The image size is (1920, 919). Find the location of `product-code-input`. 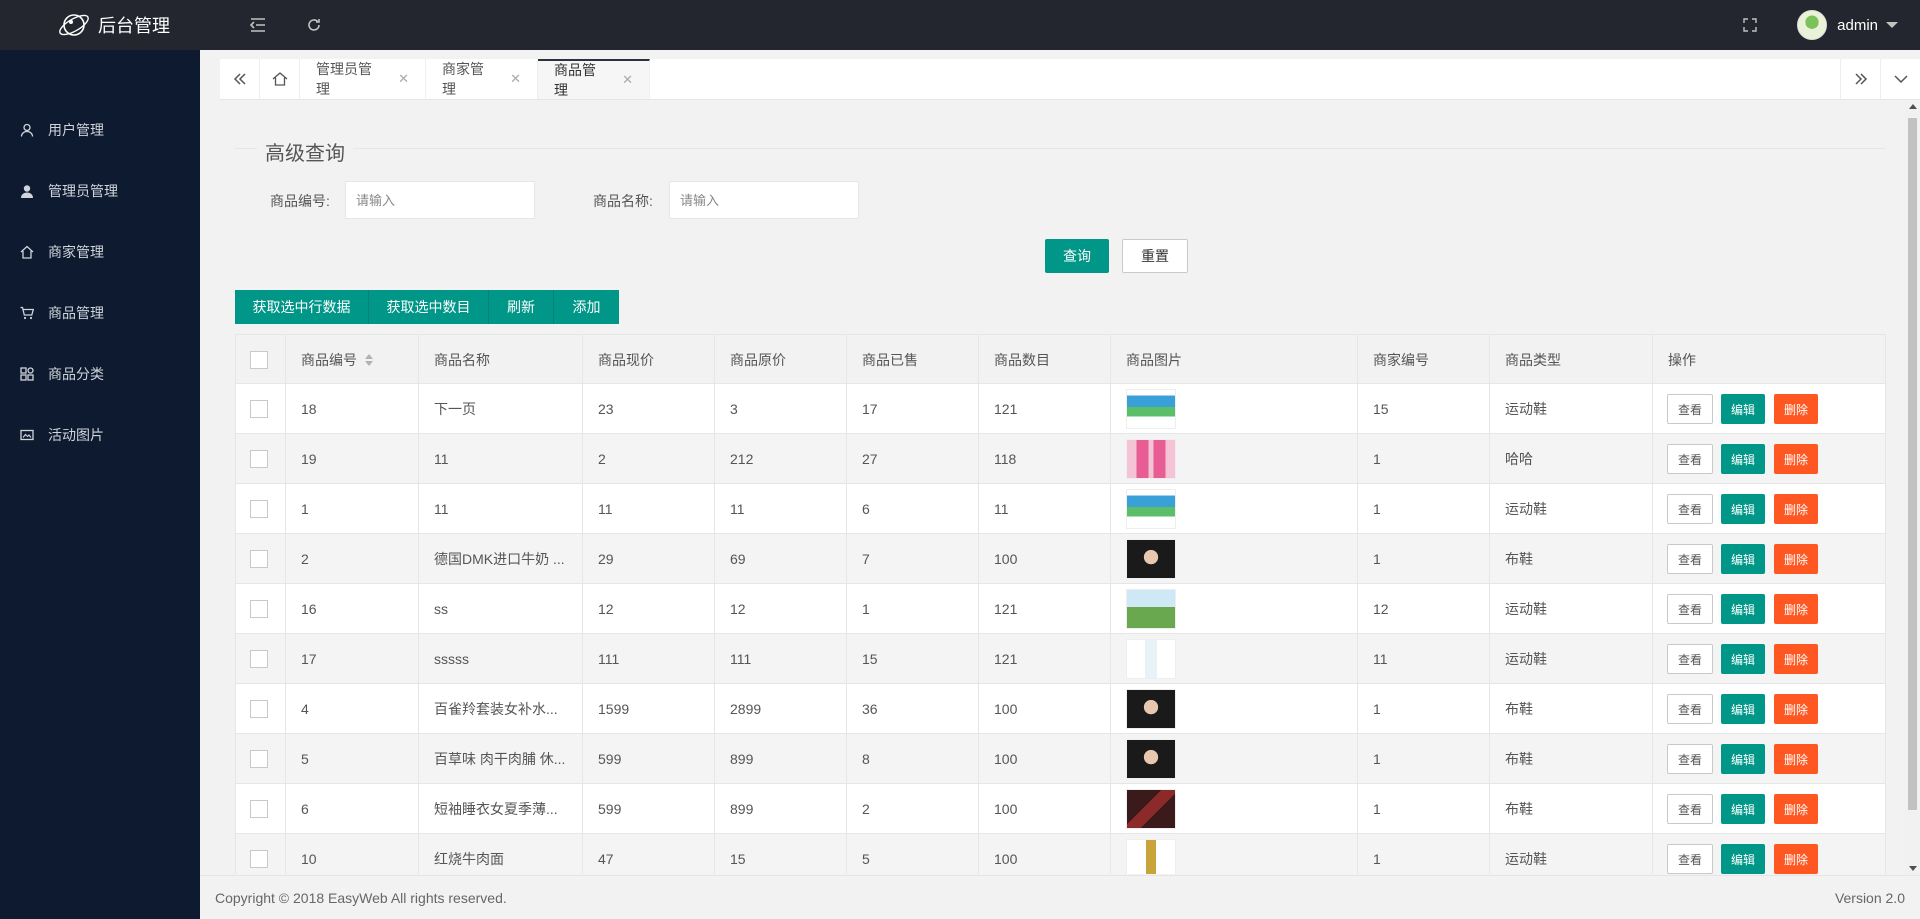

product-code-input is located at coordinates (440, 200).